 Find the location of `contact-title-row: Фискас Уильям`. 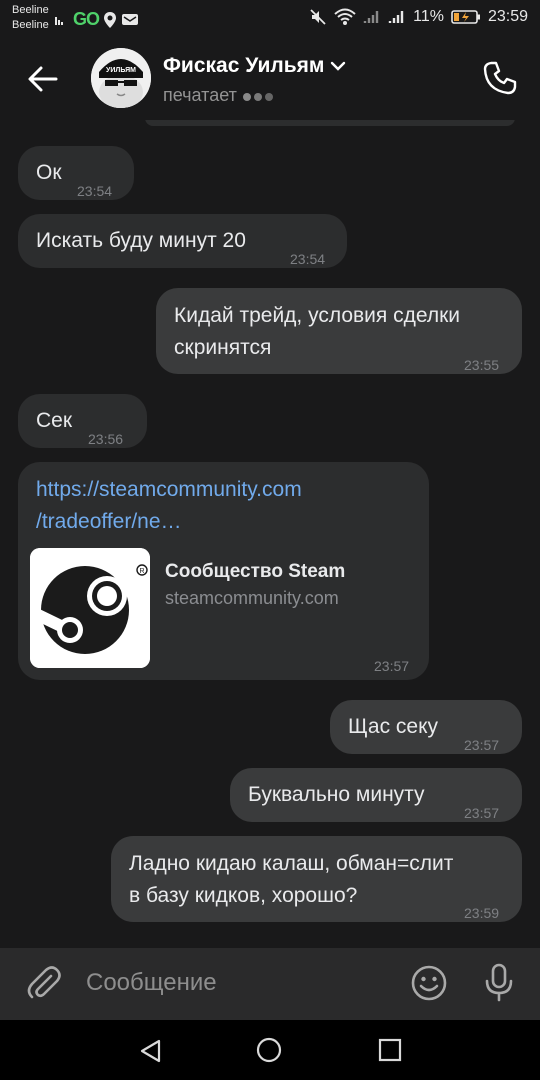

contact-title-row: Фискас Уильям is located at coordinates (254, 66).